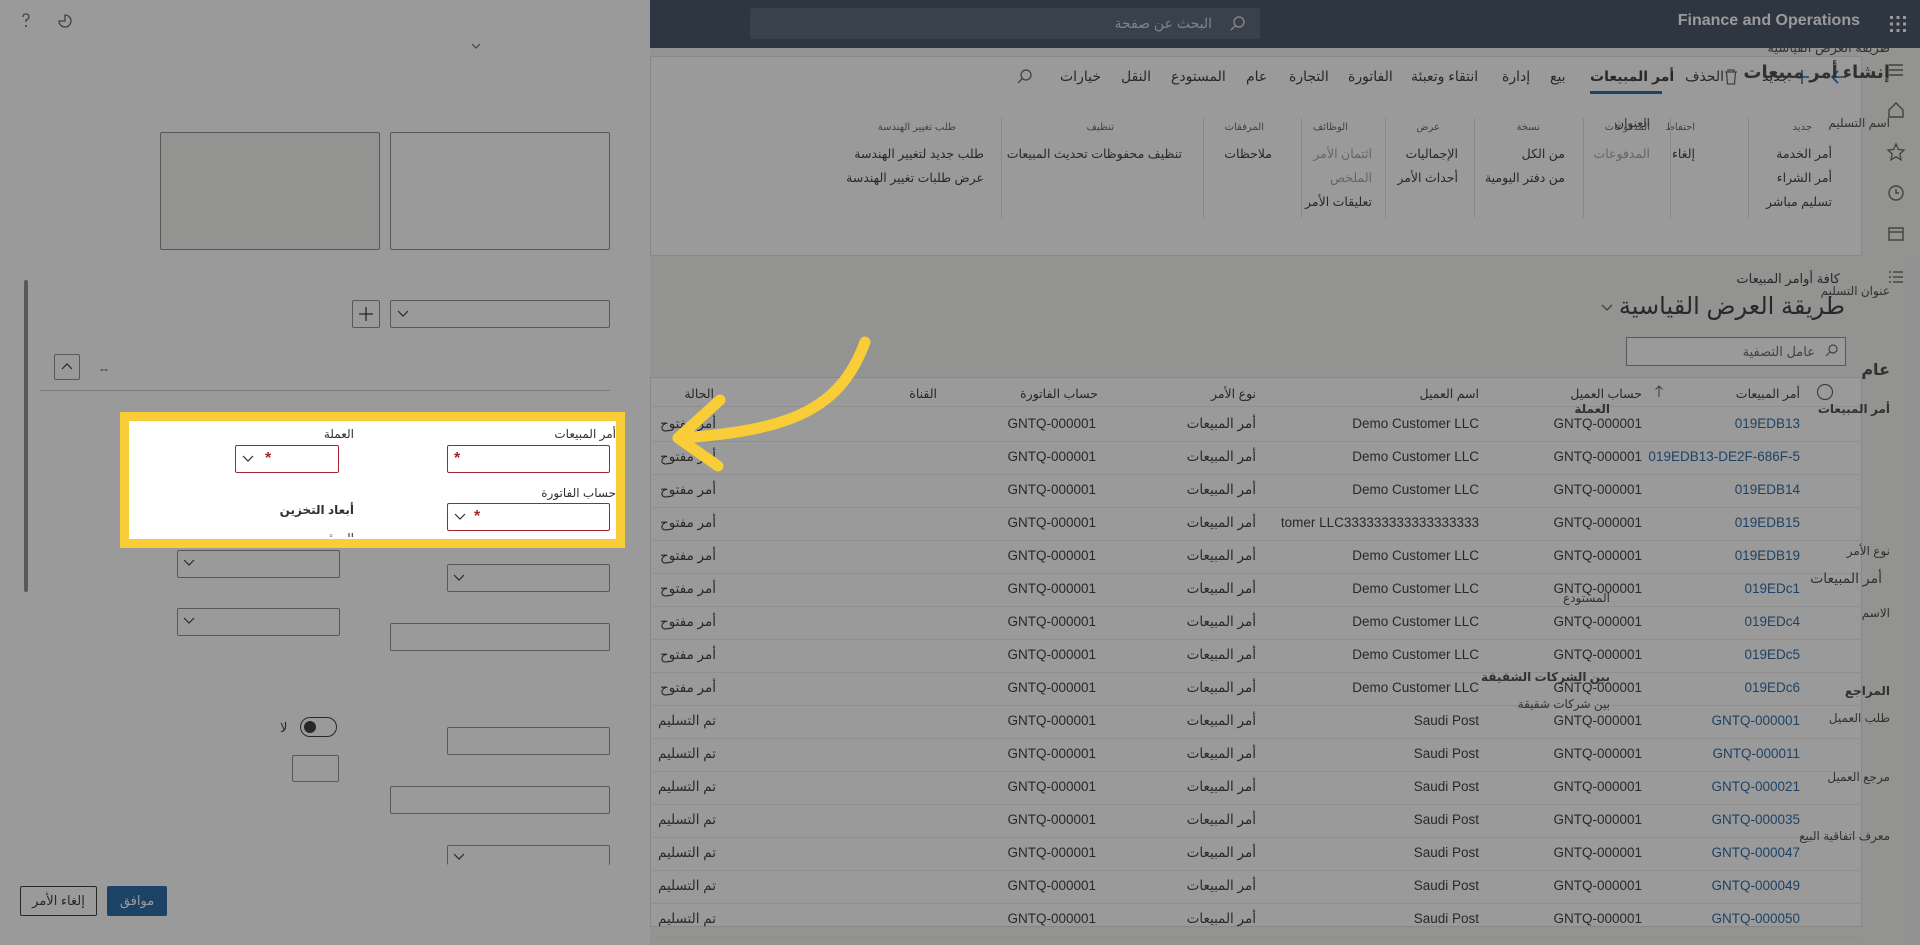 The width and height of the screenshot is (1920, 945). I want to click on customer-requisition-label: طلب العميل, so click(1859, 718).